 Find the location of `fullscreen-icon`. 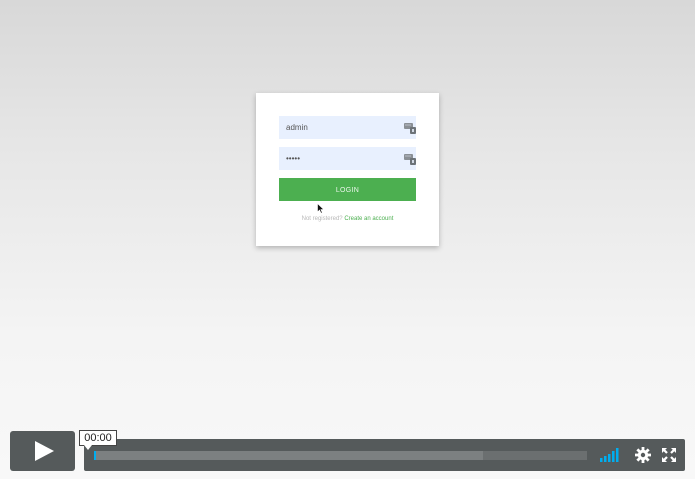

fullscreen-icon is located at coordinates (669, 455).